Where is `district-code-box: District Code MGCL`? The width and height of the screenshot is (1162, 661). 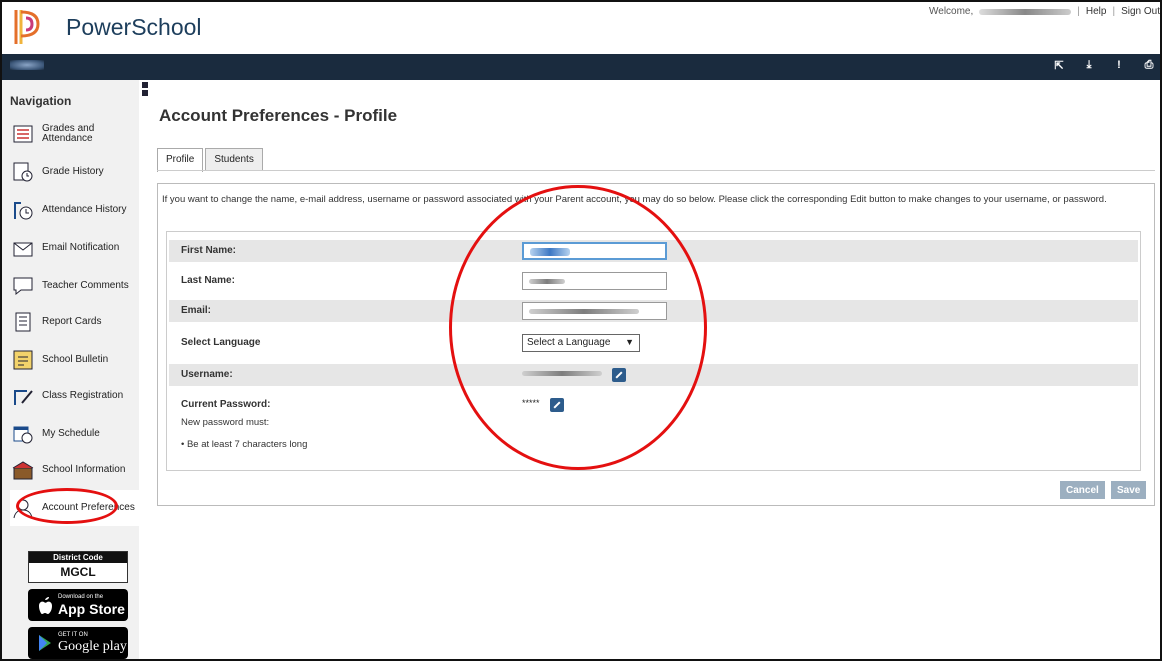 district-code-box: District Code MGCL is located at coordinates (78, 567).